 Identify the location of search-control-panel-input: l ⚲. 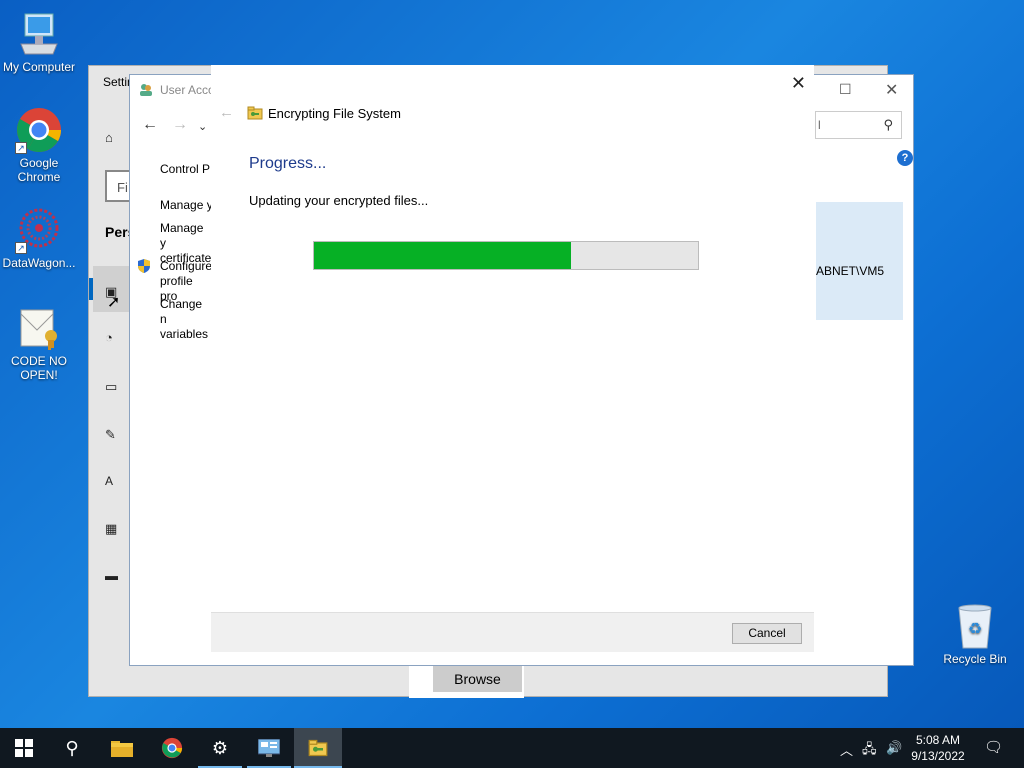
(858, 125).